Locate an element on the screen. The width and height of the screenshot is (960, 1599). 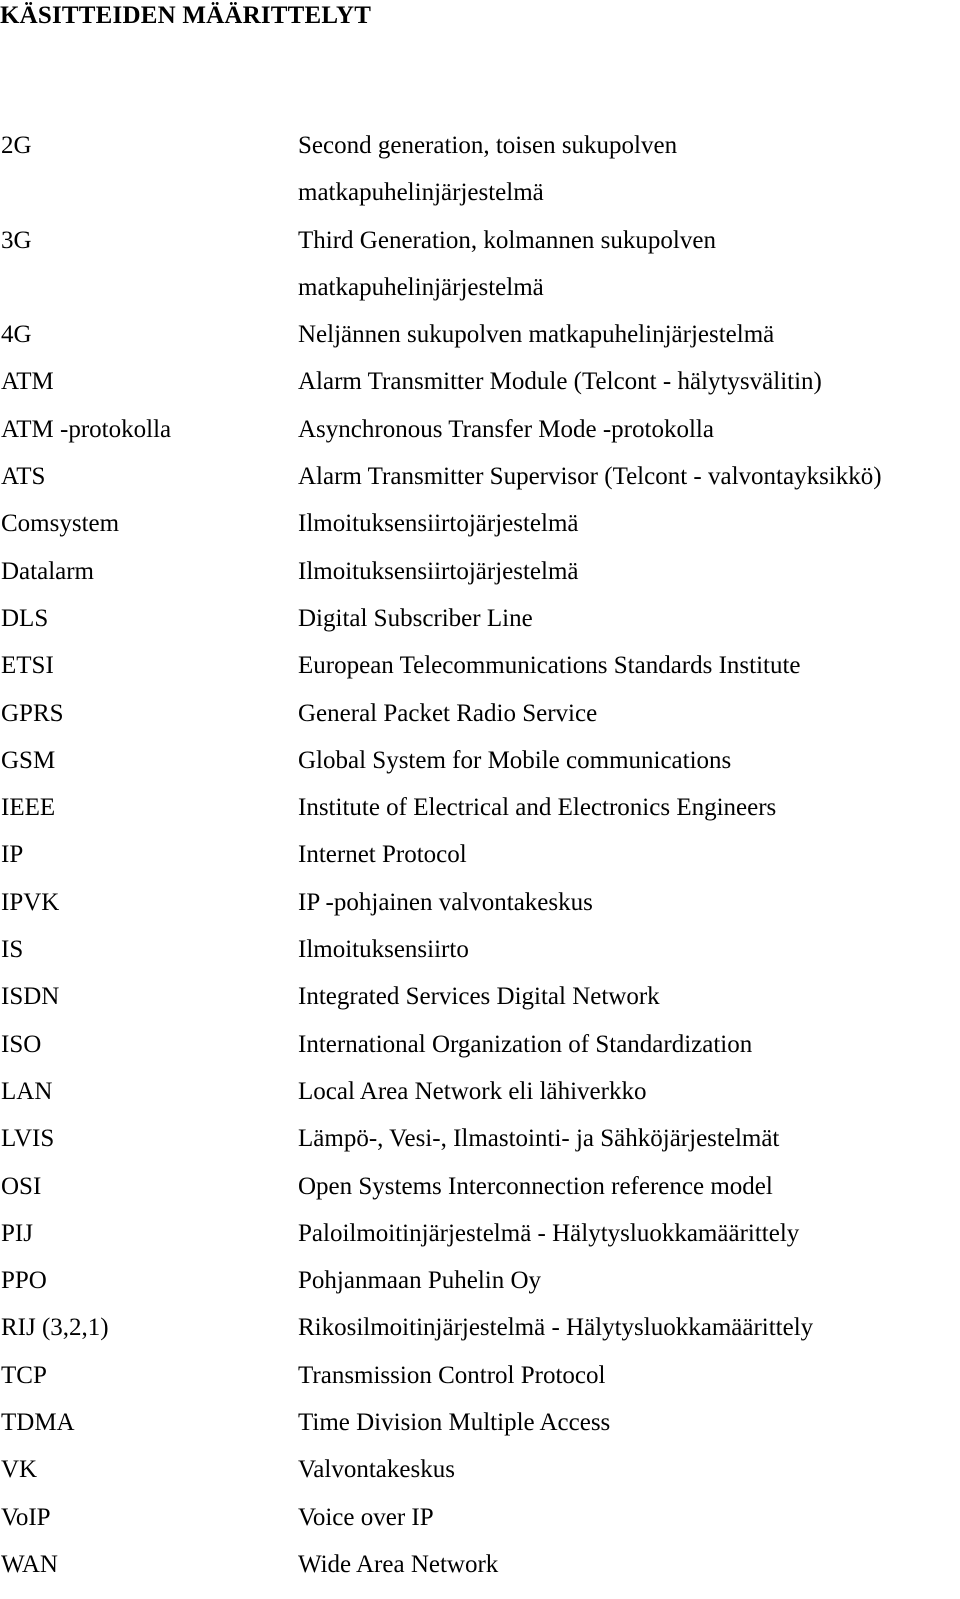
term-abbreviation: ATM -protokolla is located at coordinates (86, 429).